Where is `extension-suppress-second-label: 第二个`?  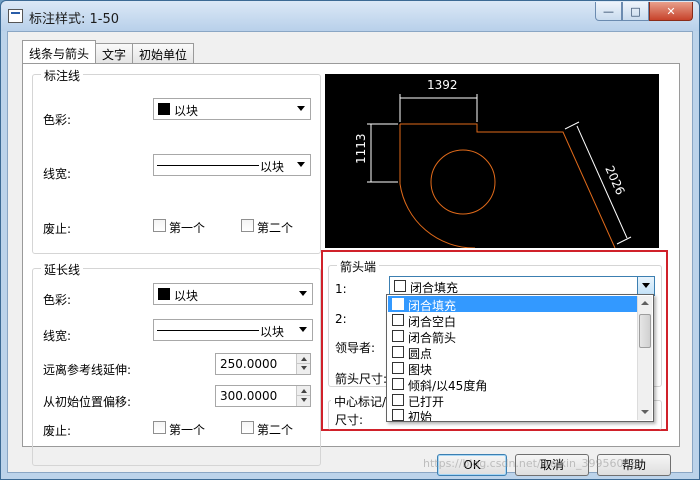
extension-suppress-second-label: 第二个 is located at coordinates (275, 430).